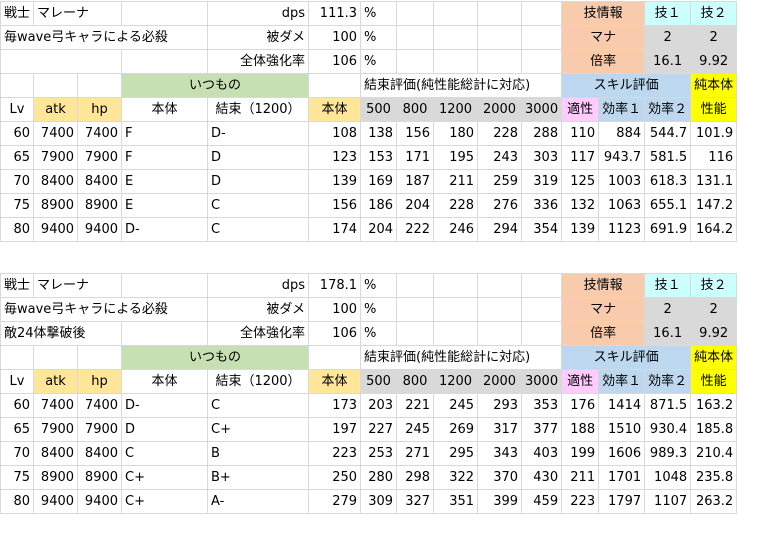 This screenshot has width=767, height=544. What do you see at coordinates (78, 285) in the screenshot?
I see `character-name-cell: マレーナ` at bounding box center [78, 285].